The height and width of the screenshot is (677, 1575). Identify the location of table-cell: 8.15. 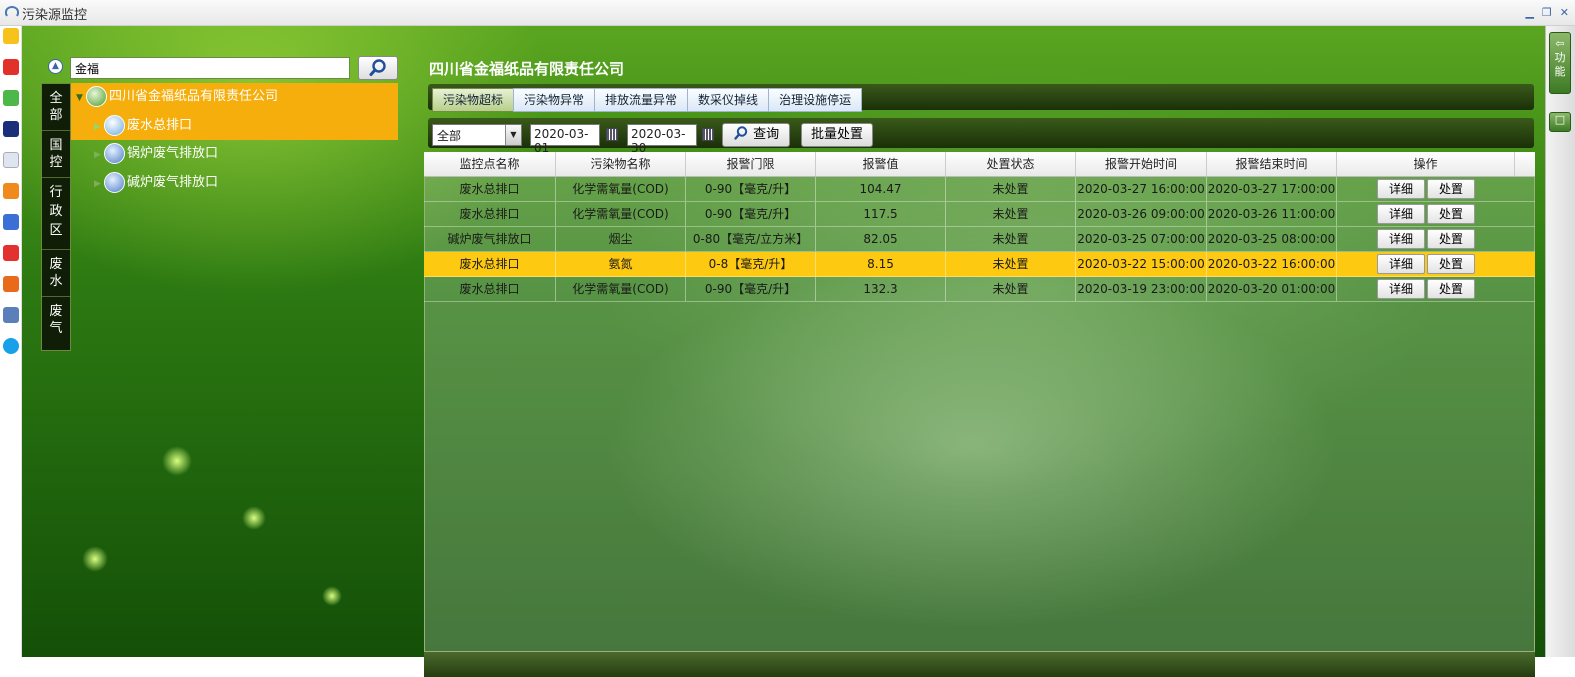
(881, 264).